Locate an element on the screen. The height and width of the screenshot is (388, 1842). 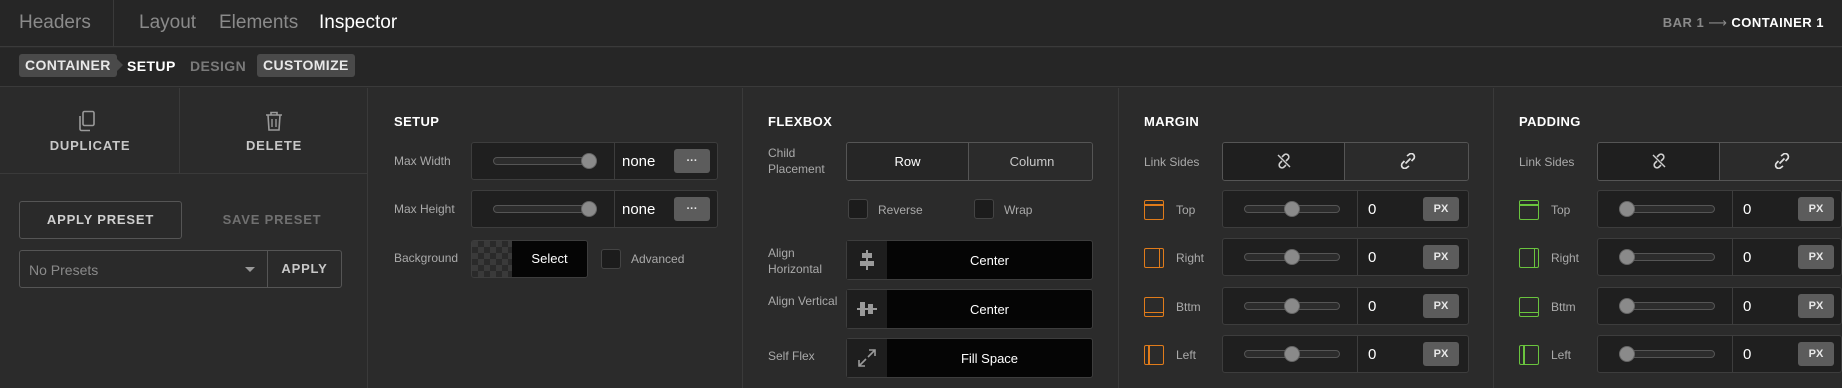
apply-button: APPLY is located at coordinates (304, 269).